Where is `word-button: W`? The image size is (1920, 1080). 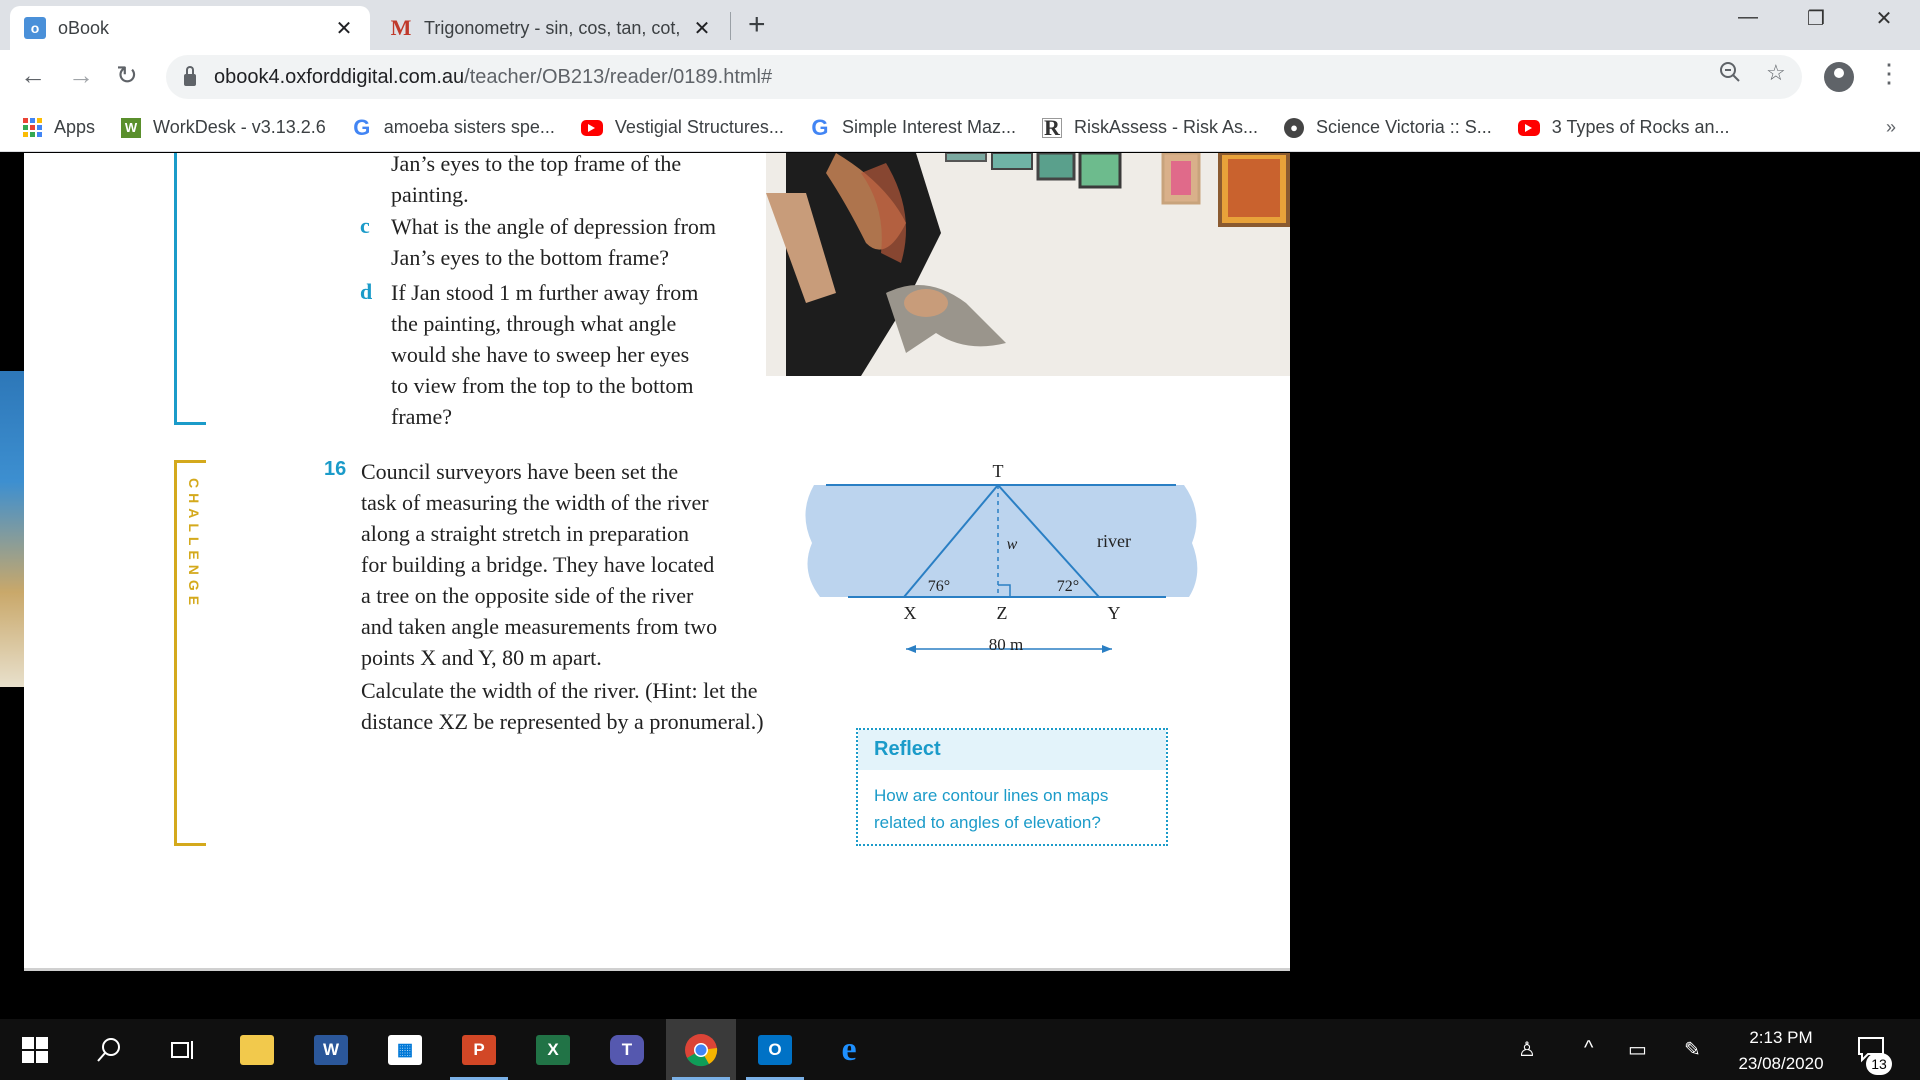 word-button: W is located at coordinates (331, 1049).